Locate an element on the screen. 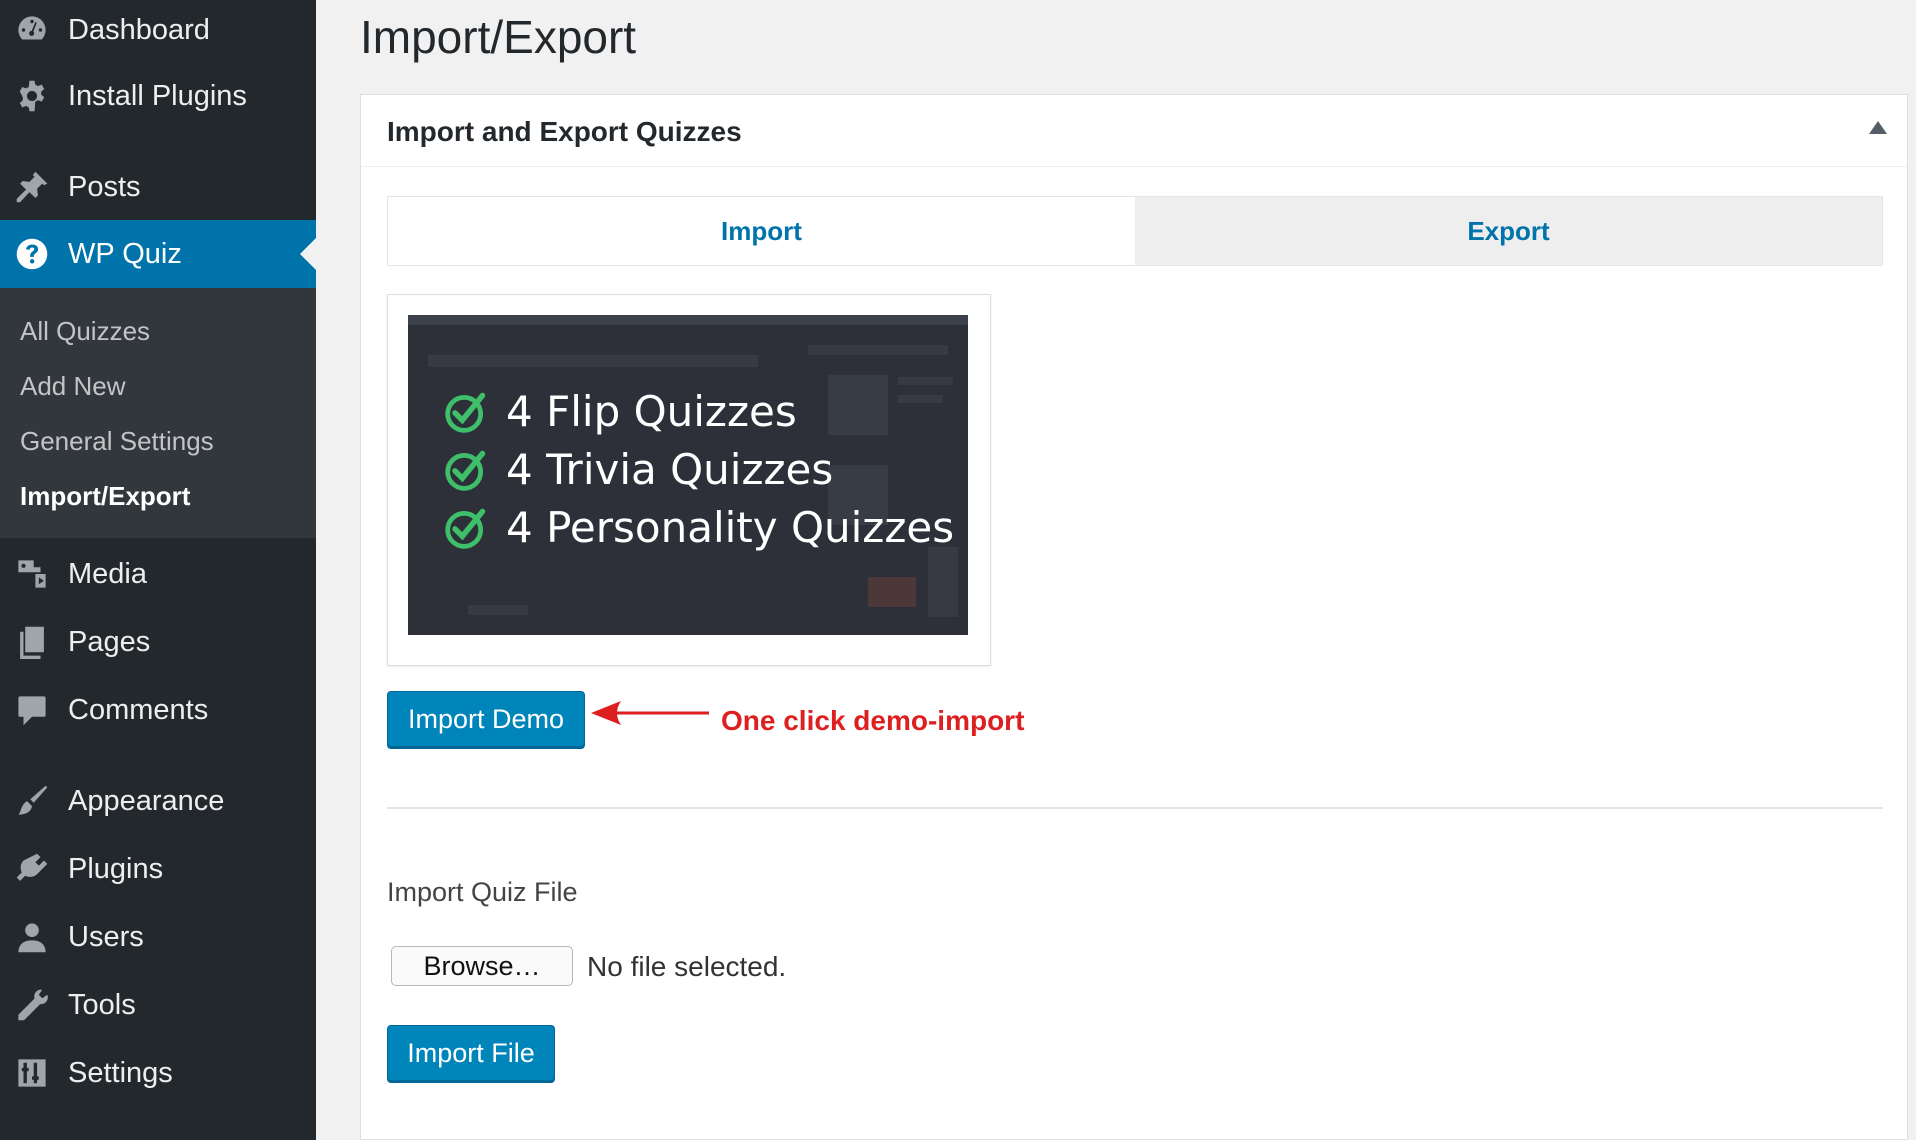 Image resolution: width=1916 pixels, height=1140 pixels. submenu-import-export: Import/Export is located at coordinates (105, 496).